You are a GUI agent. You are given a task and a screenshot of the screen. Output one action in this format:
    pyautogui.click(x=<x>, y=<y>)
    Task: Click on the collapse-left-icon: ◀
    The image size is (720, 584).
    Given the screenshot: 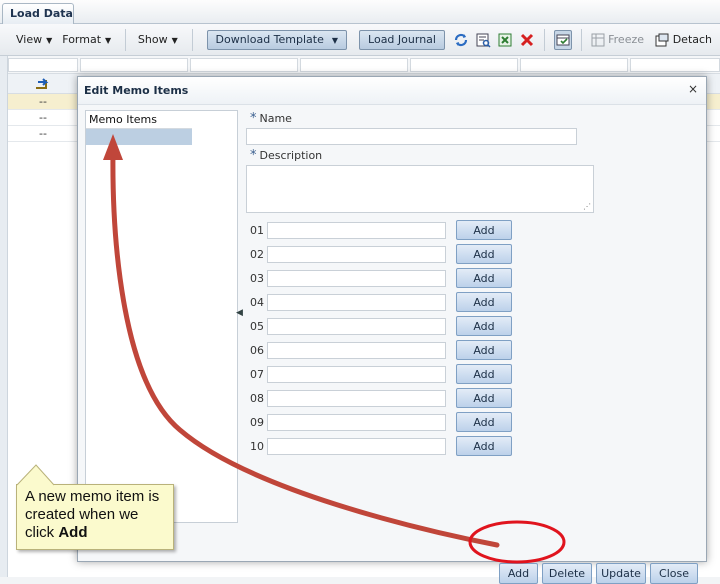 What is the action you would take?
    pyautogui.click(x=239, y=313)
    